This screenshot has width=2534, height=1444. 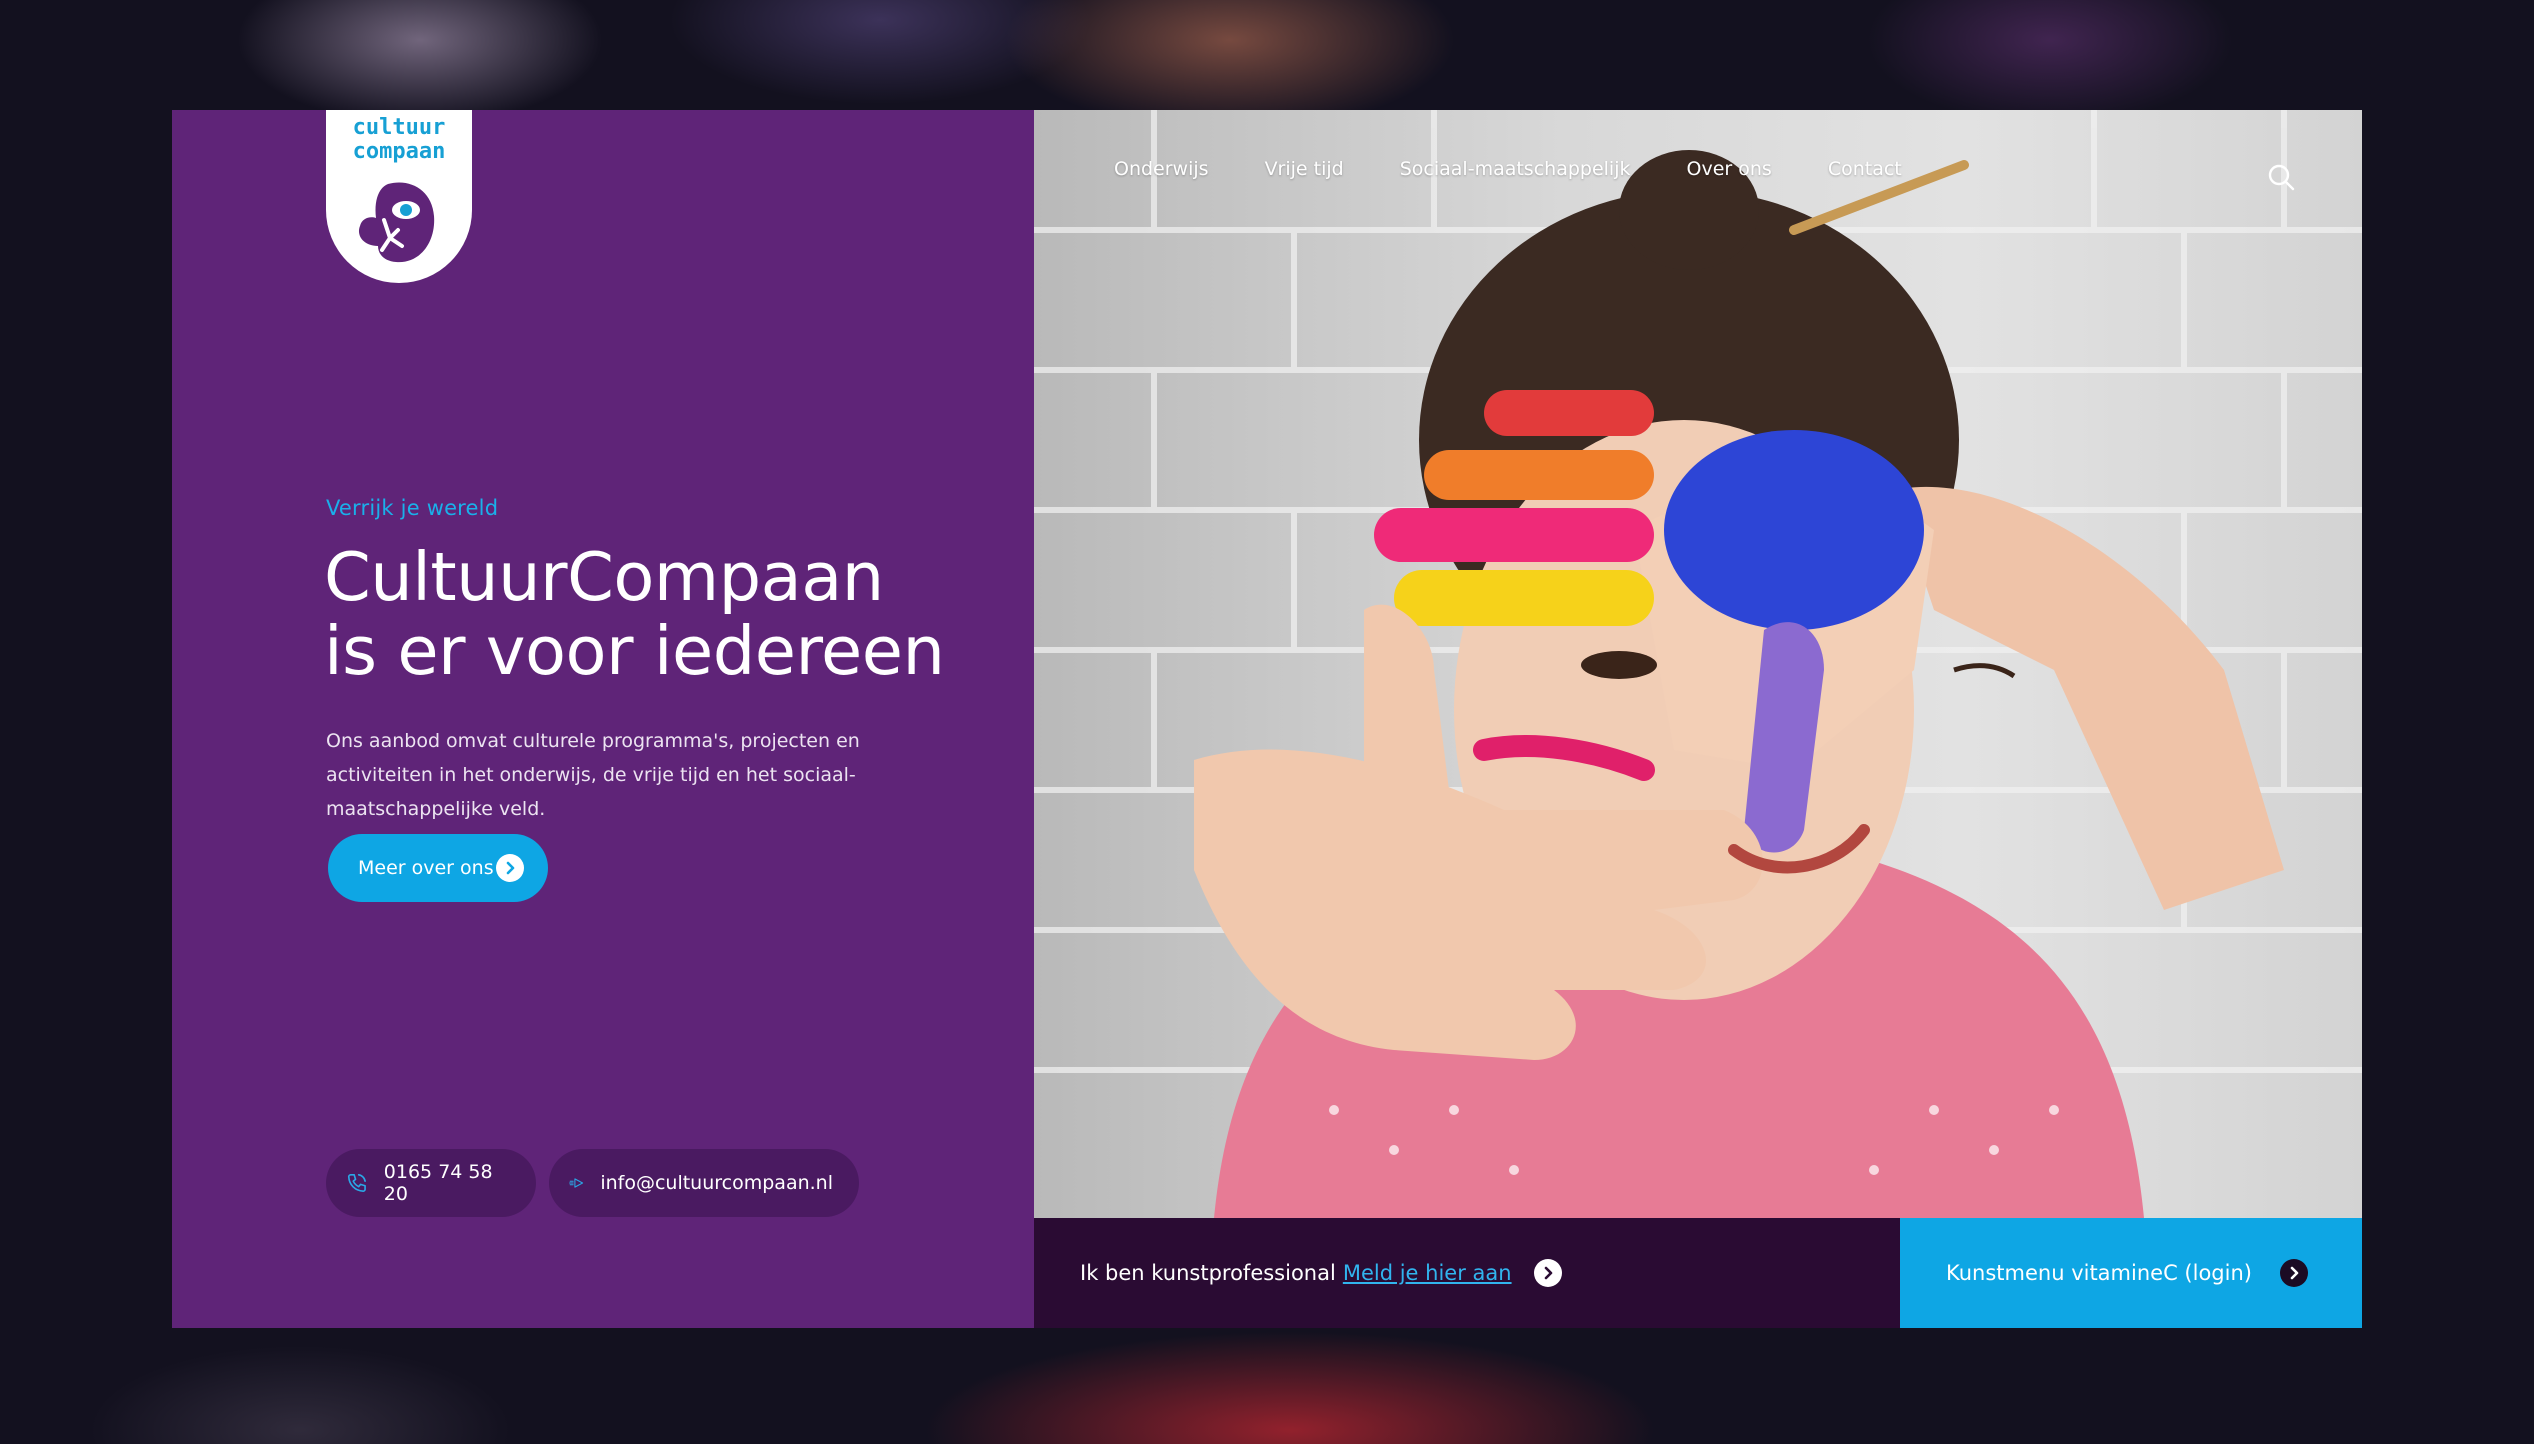 What do you see at coordinates (1208, 1273) in the screenshot?
I see `art-professional-text: Ik ben kunstprofessional` at bounding box center [1208, 1273].